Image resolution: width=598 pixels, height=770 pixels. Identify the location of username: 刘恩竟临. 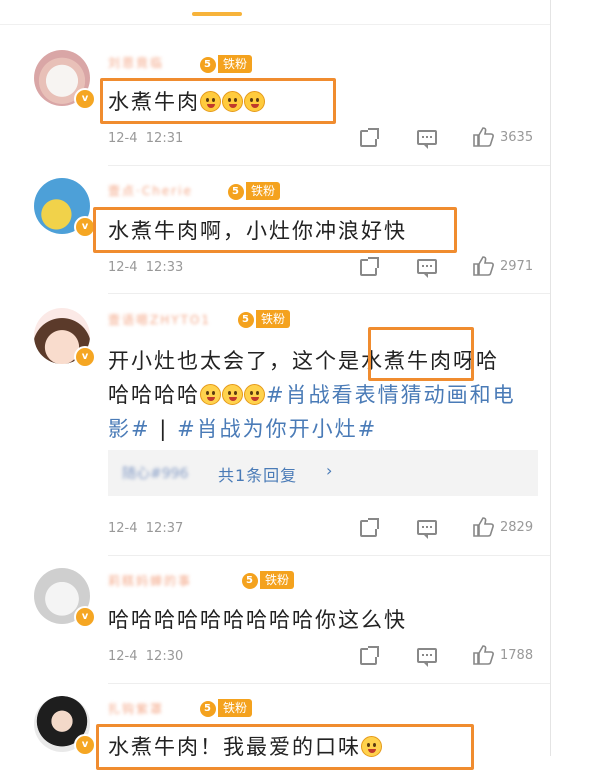
(136, 62).